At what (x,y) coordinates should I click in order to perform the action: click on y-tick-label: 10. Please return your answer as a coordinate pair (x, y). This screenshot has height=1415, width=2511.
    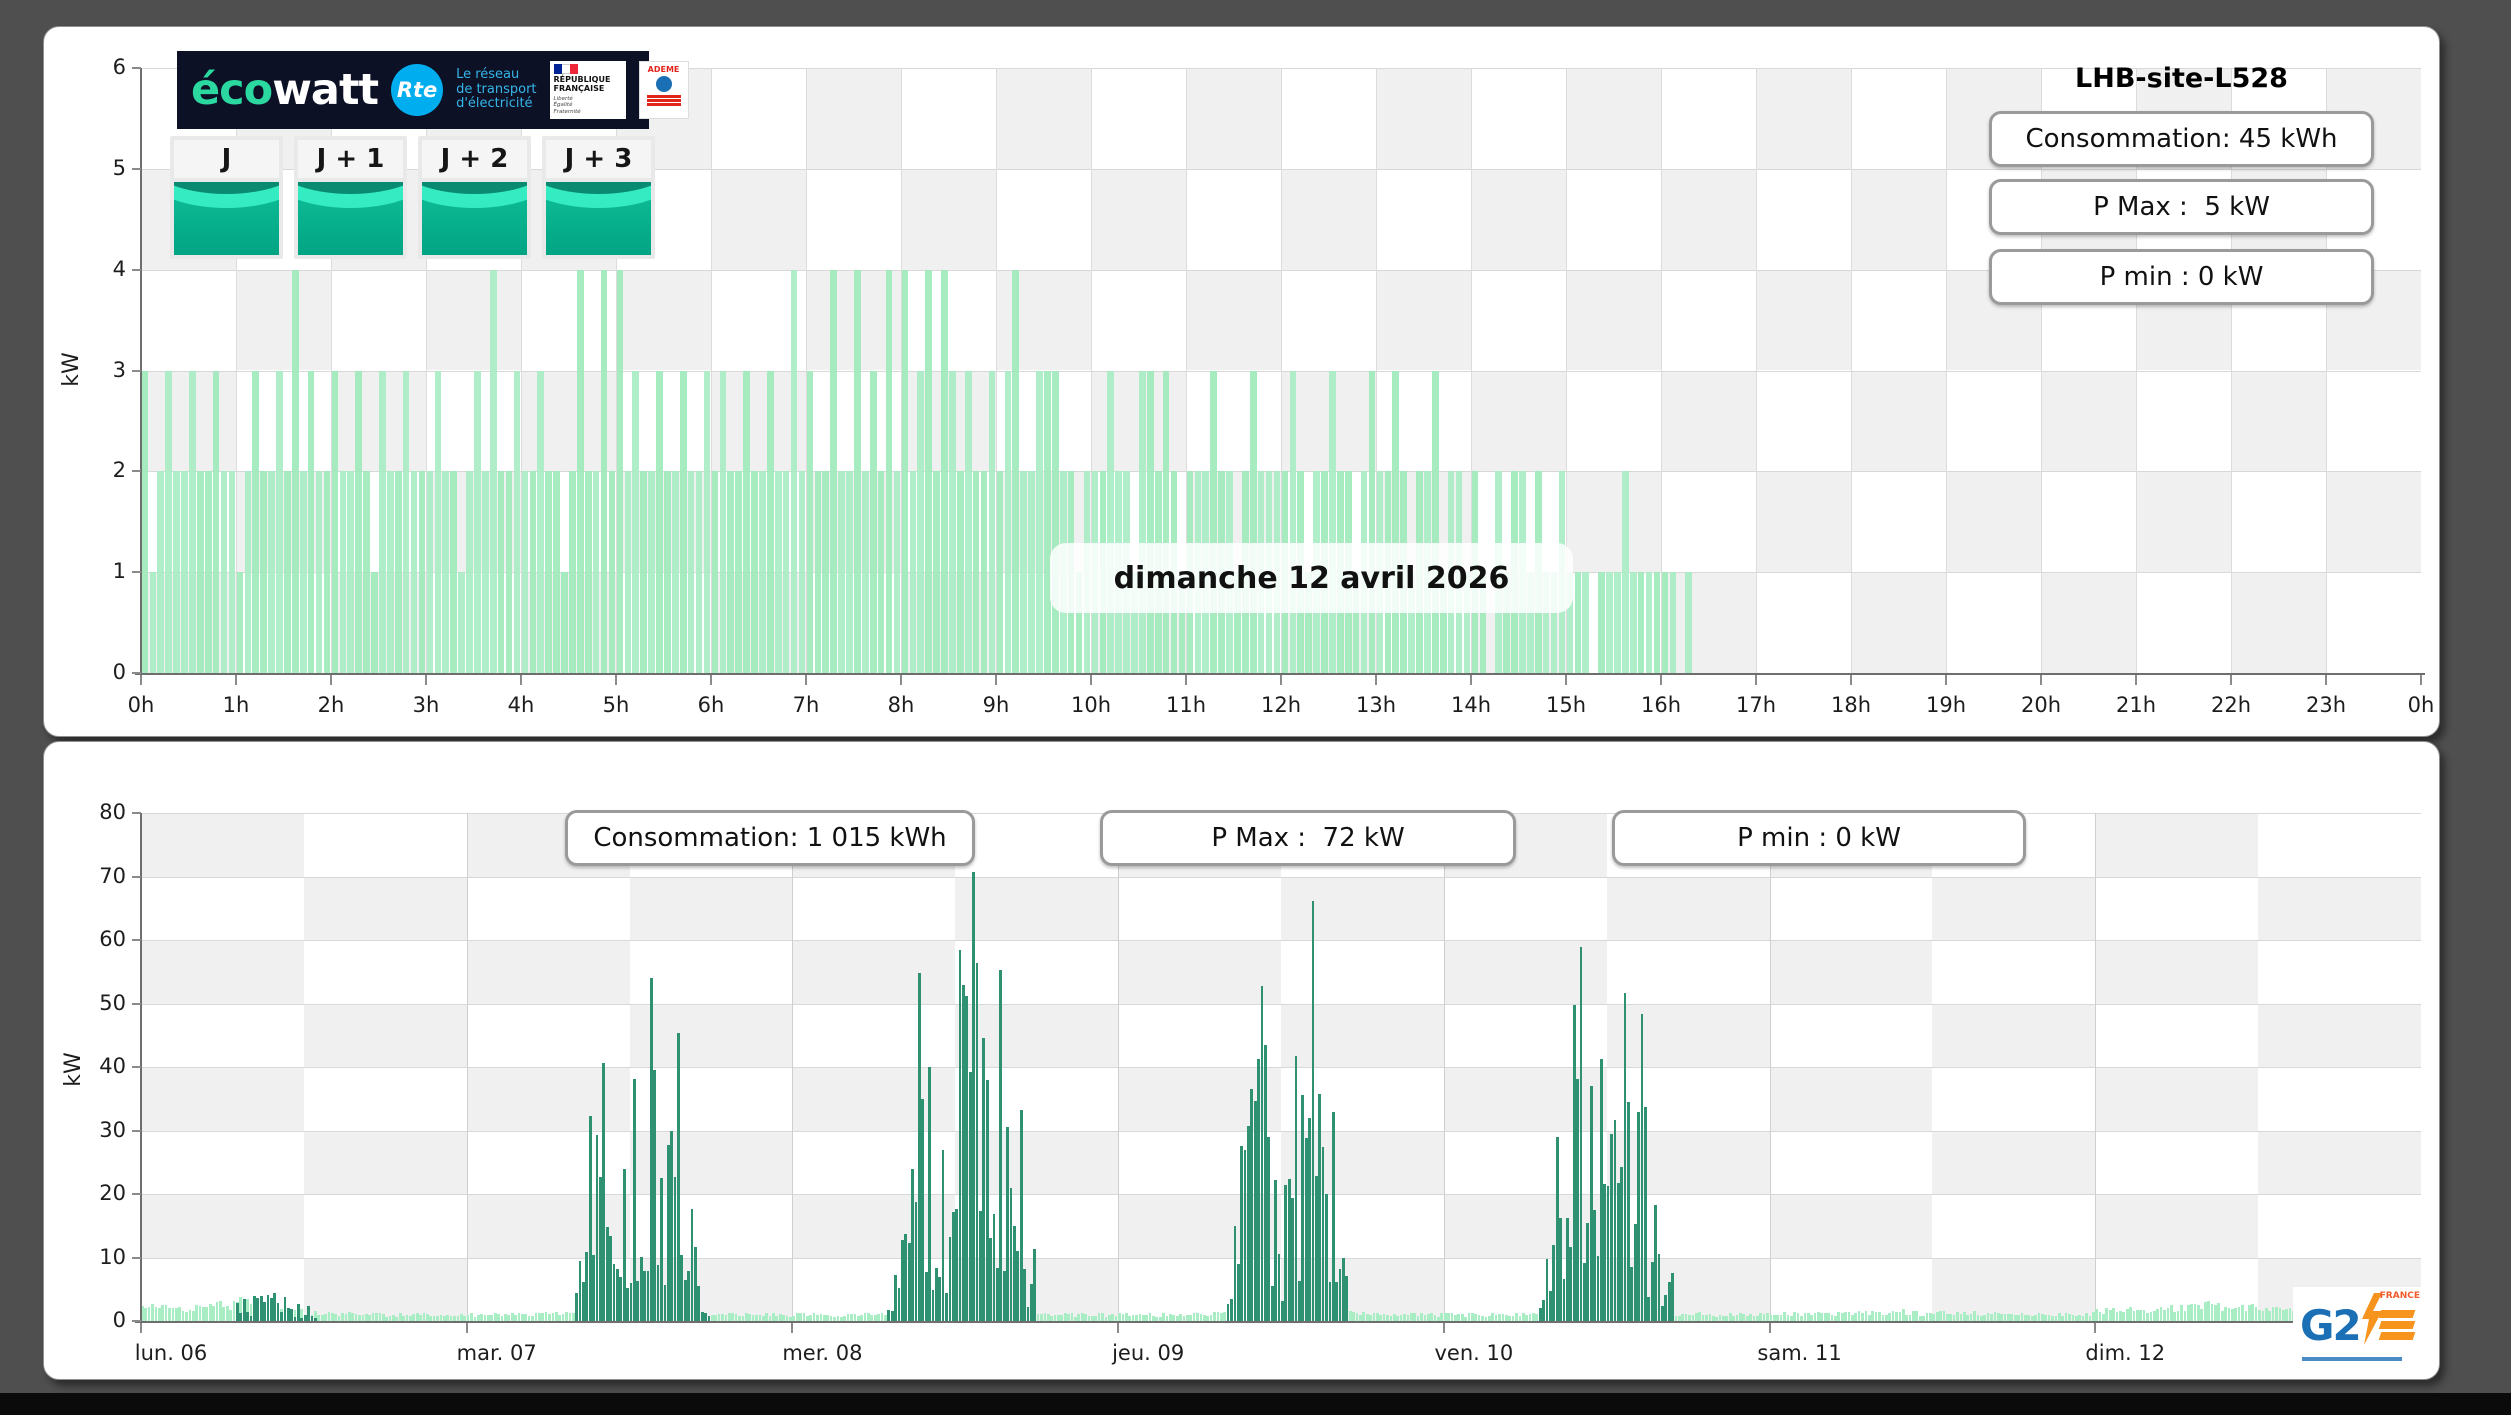
    Looking at the image, I should click on (112, 1256).